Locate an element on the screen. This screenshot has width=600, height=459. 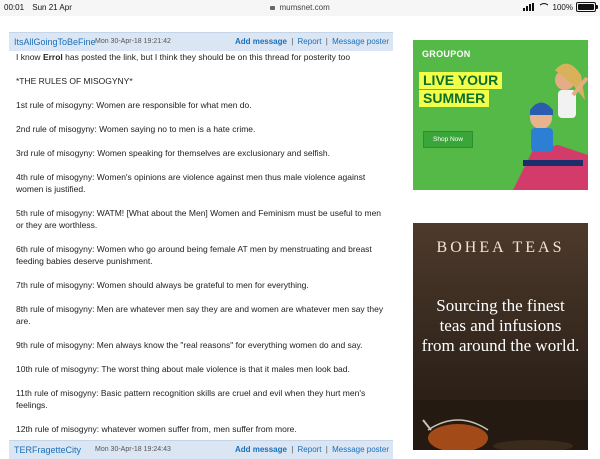
battery-percent: 100% is located at coordinates (562, 7).